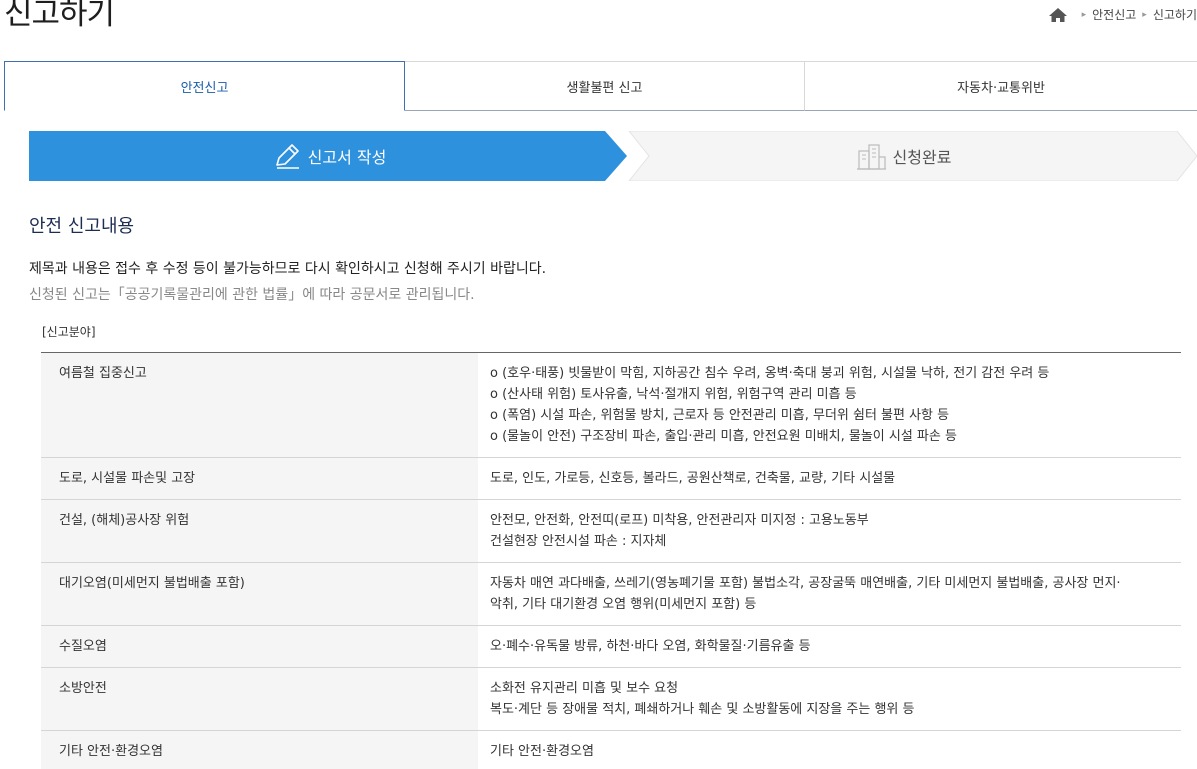 The height and width of the screenshot is (769, 1197). What do you see at coordinates (259, 594) in the screenshot?
I see `category-name: 대기오염(미세먼지 불법배출 포함)` at bounding box center [259, 594].